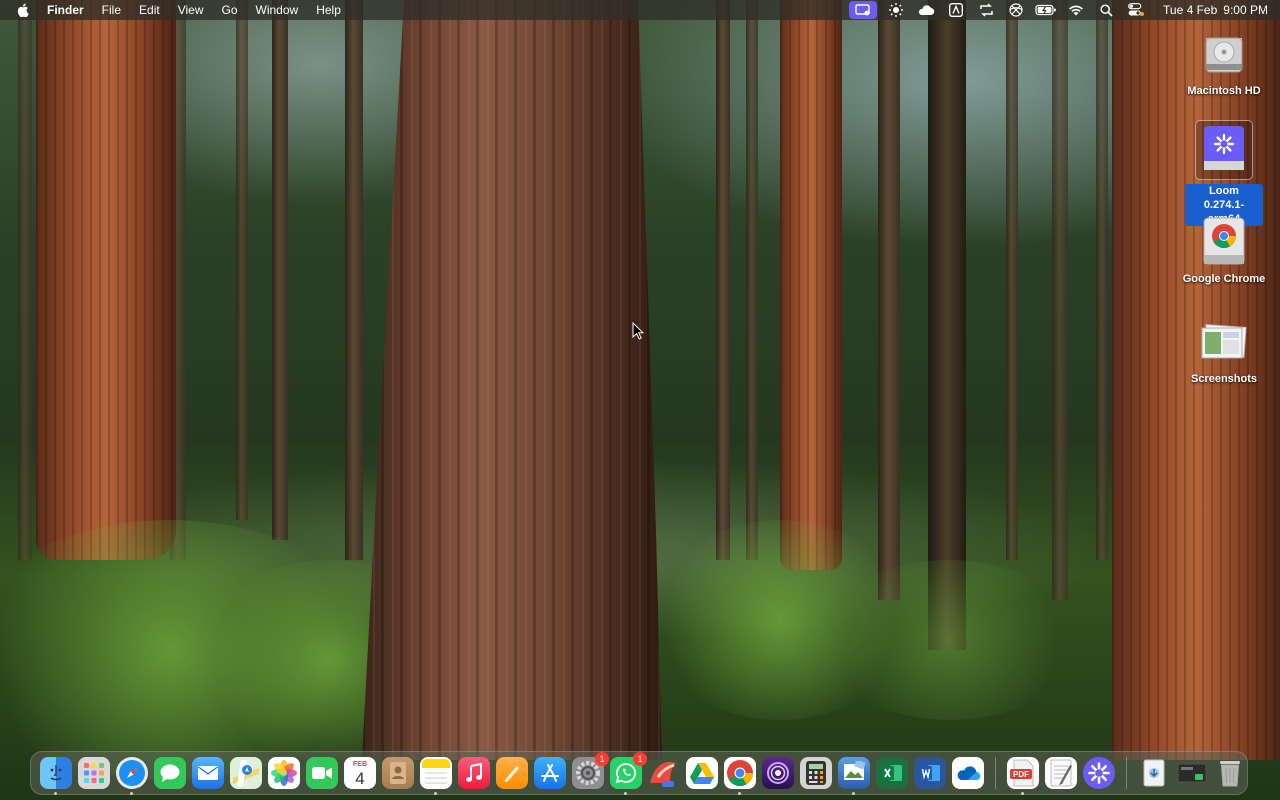  I want to click on preview-icon, so click(854, 776).